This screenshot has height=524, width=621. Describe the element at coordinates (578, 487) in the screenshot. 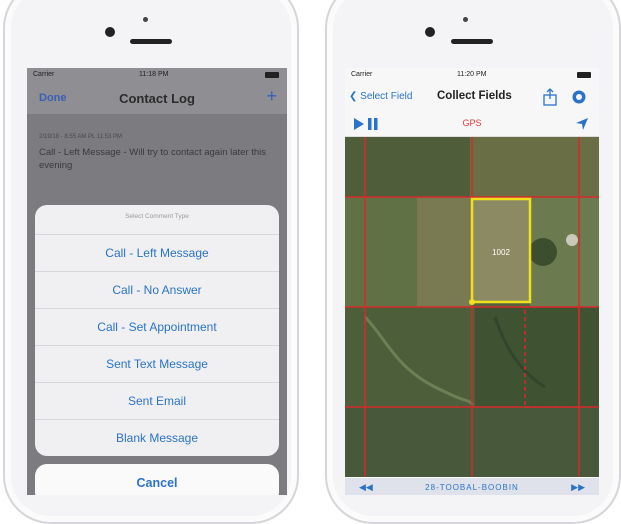

I see `next-field-icon: ▶▶` at that location.